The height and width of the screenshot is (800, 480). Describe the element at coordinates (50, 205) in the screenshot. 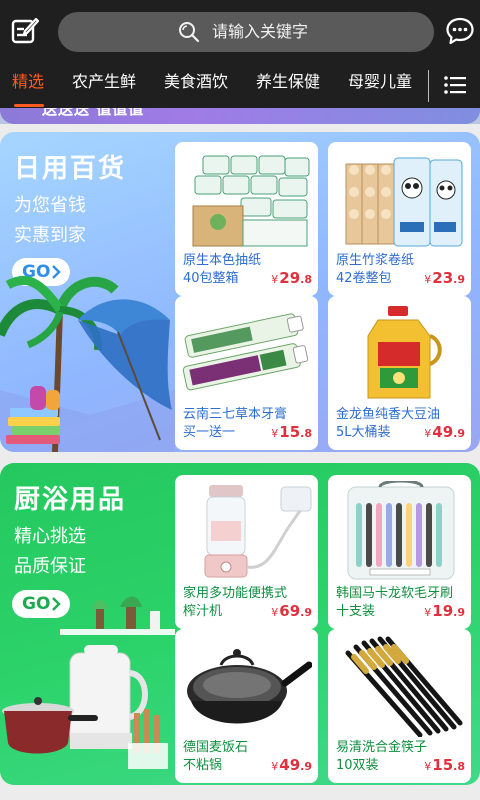

I see `section-line-1: 为您省钱` at that location.